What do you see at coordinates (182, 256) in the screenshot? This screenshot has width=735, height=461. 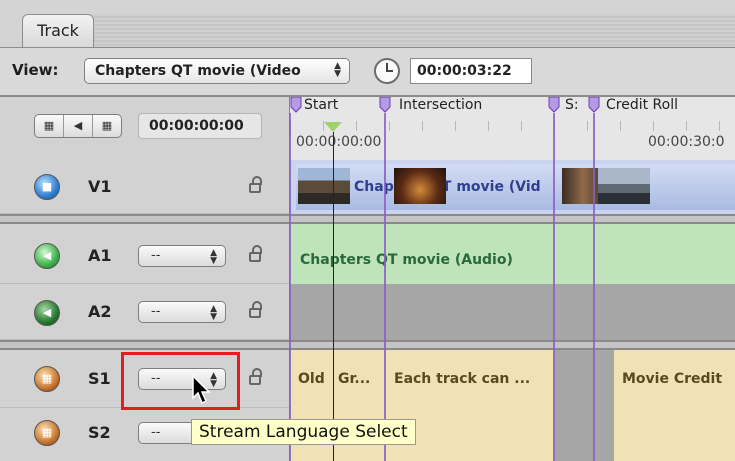 I see `stream-select-a1: -- ▲ ▼` at bounding box center [182, 256].